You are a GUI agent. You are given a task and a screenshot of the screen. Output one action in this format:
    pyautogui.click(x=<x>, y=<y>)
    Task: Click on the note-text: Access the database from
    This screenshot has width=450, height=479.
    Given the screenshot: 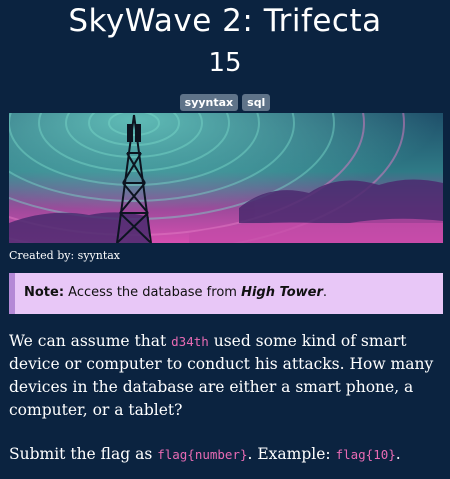 What is the action you would take?
    pyautogui.click(x=153, y=292)
    